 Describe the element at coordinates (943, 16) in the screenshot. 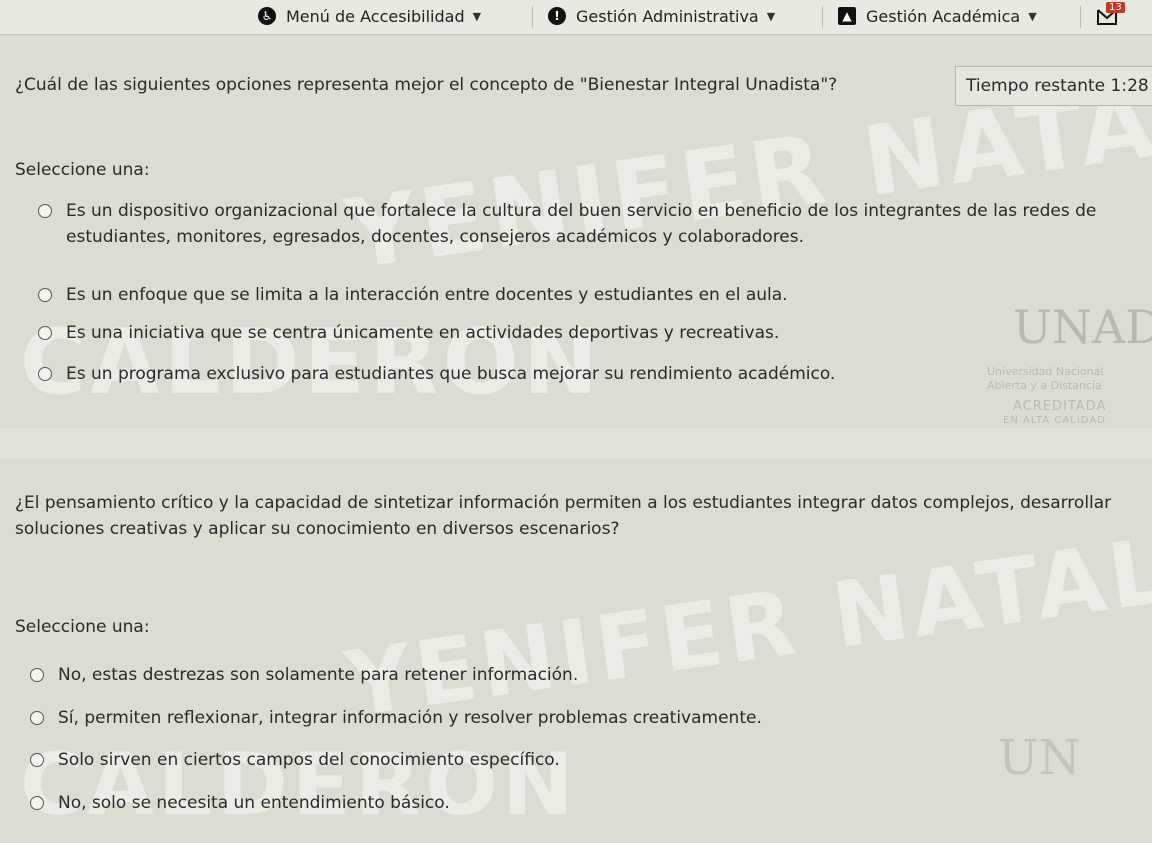

I see `academic-menu-label: Gestión Académica` at that location.